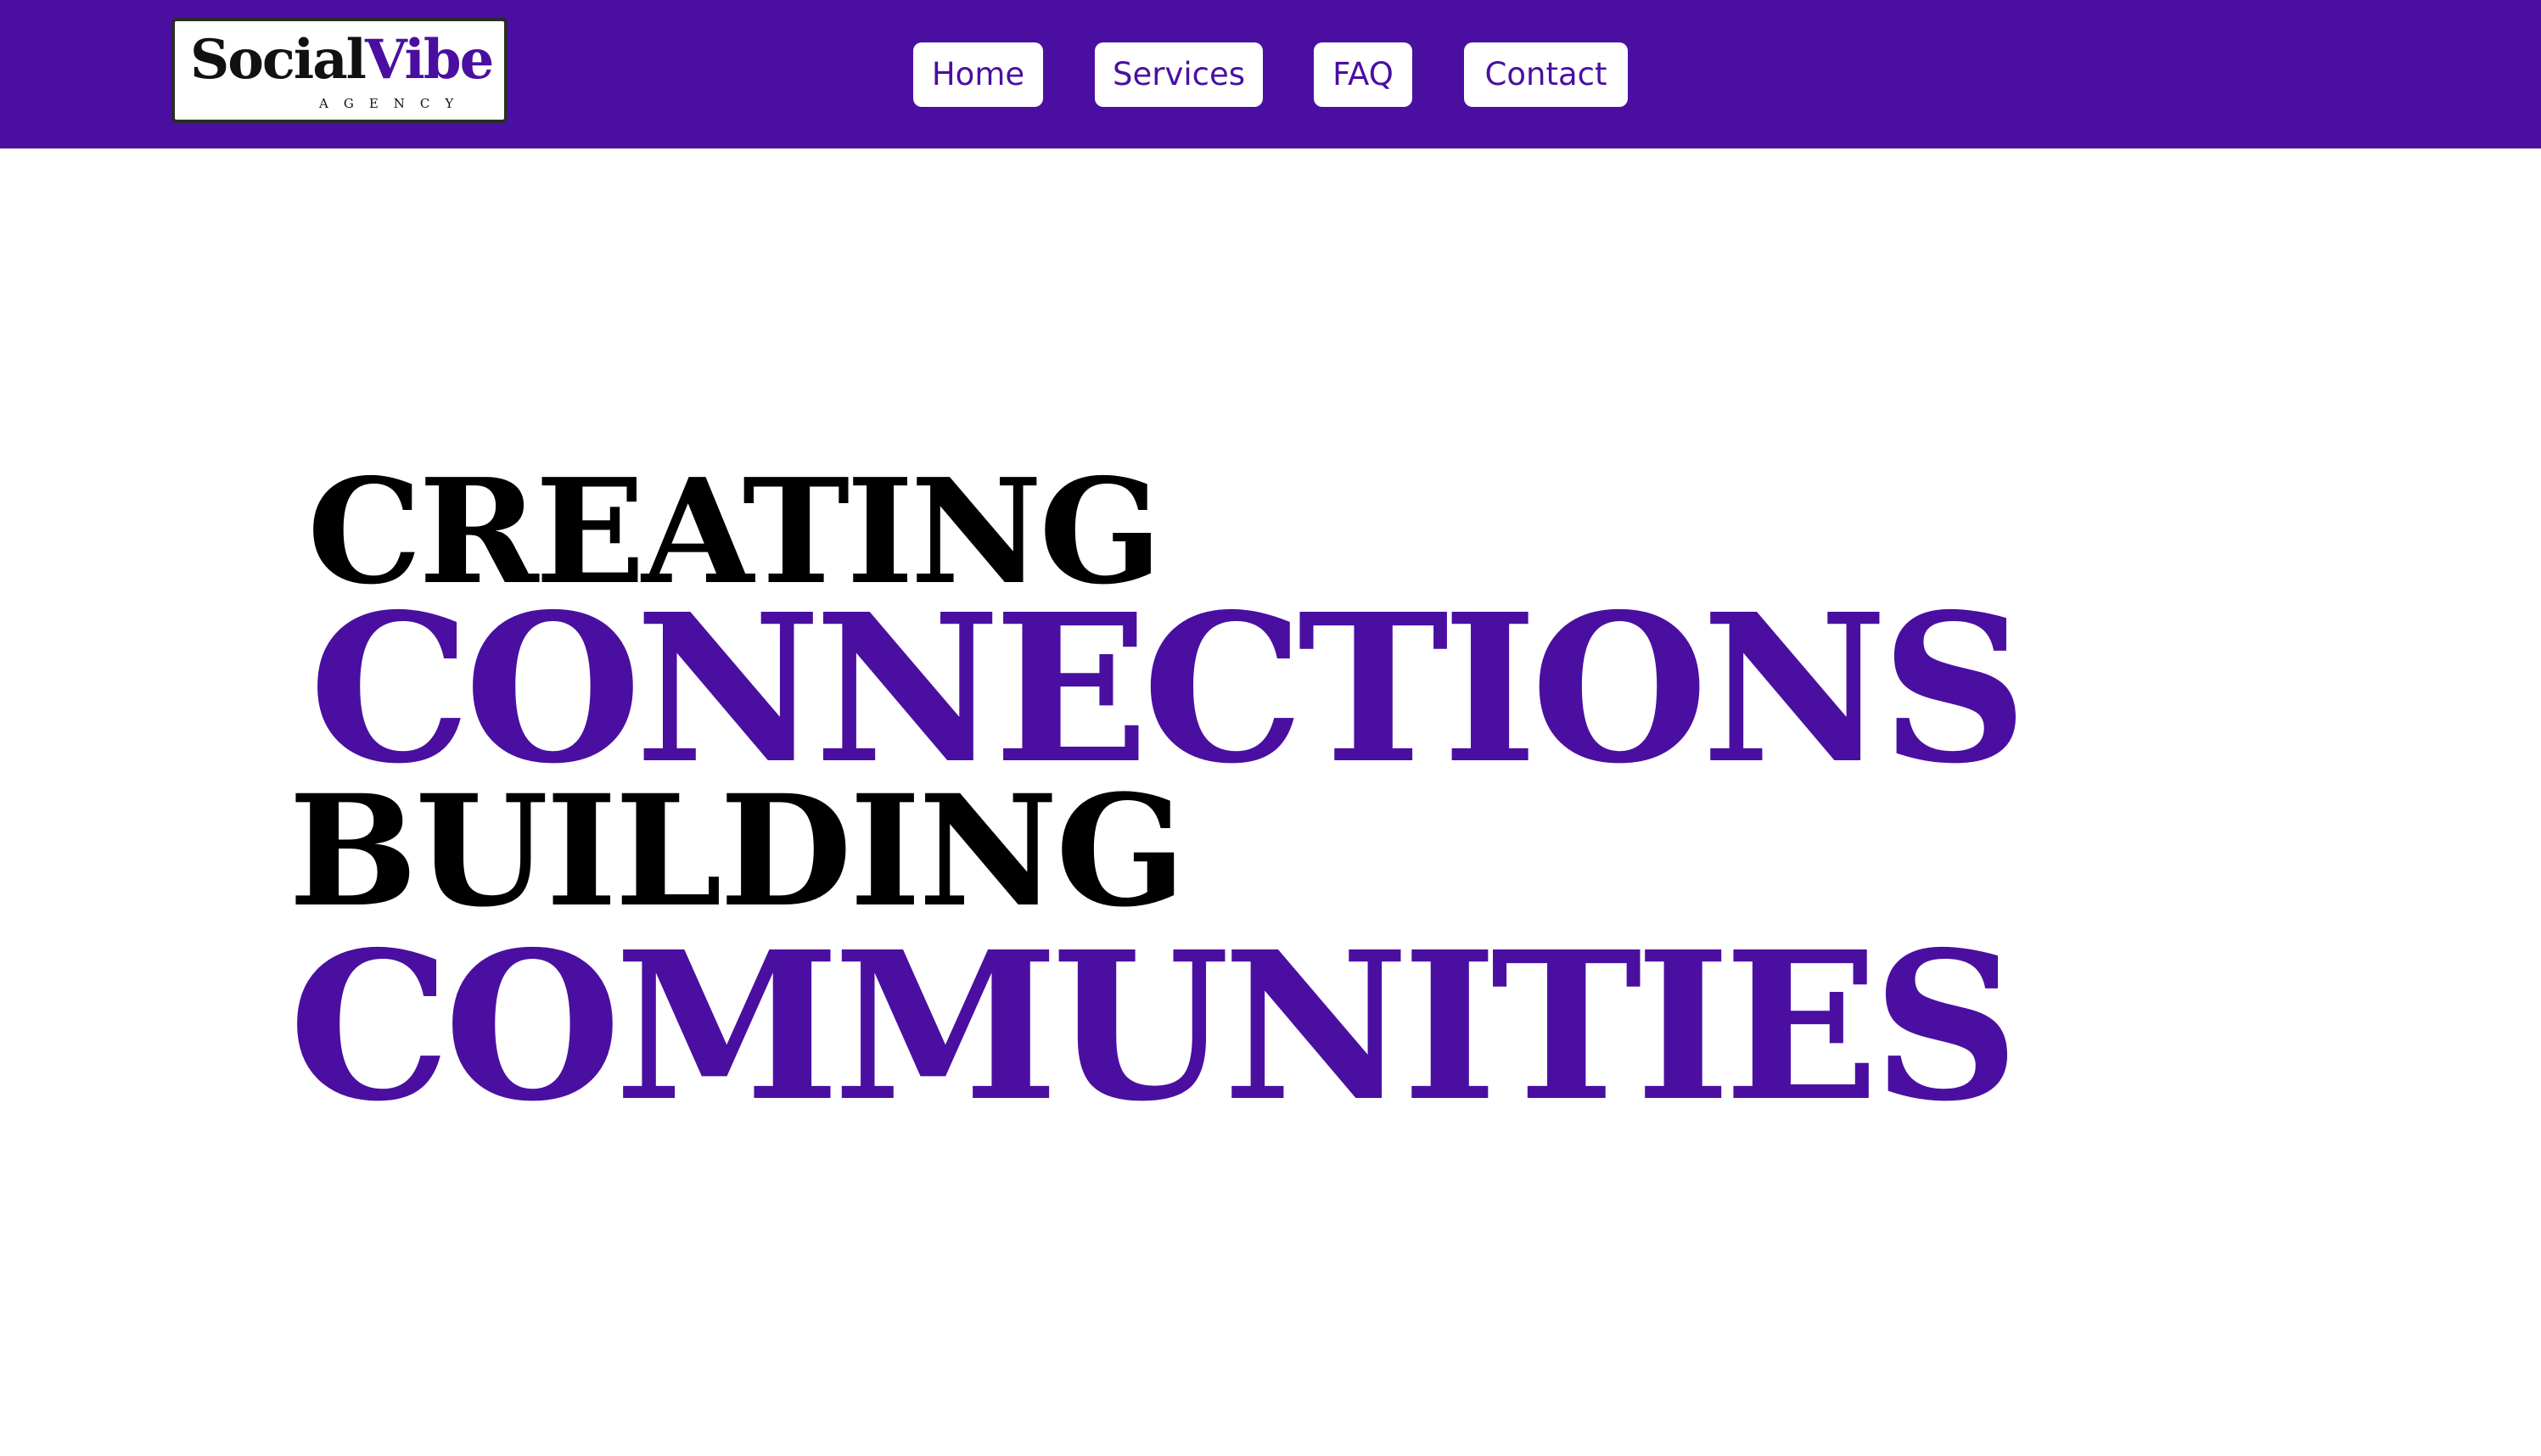 The width and height of the screenshot is (2541, 1456). Describe the element at coordinates (1168, 689) in the screenshot. I see `hero-line-connections: CONNECTIONS` at that location.